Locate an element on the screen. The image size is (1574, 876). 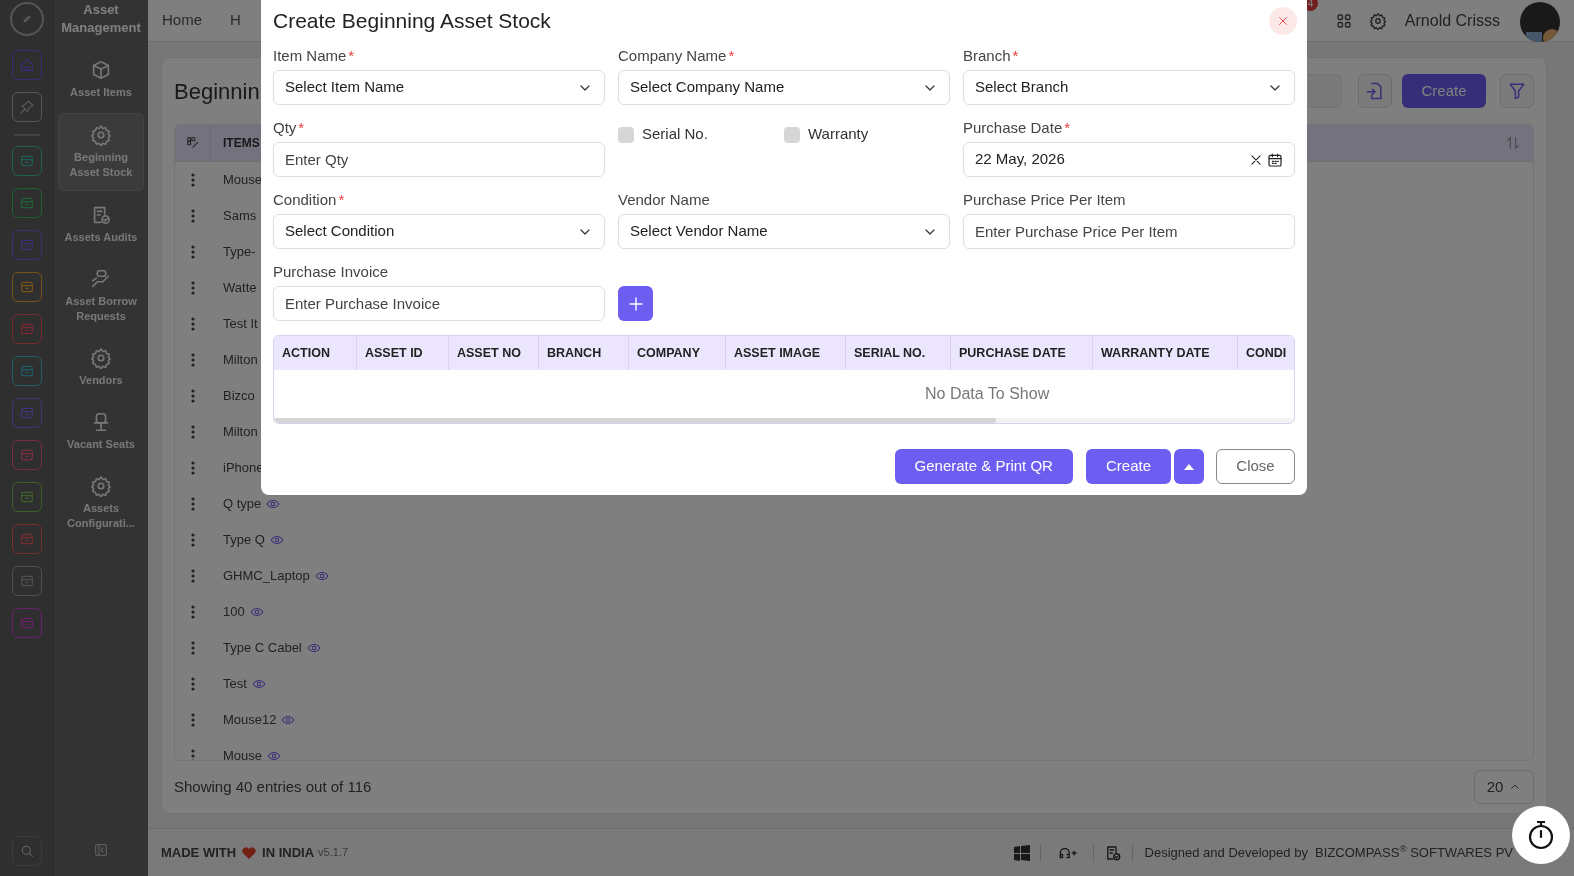
column-header: ACTION is located at coordinates (315, 353).